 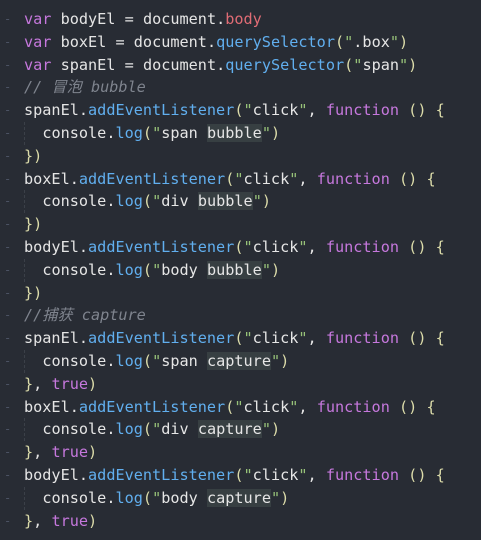 I want to click on code-line: console.log("body capture"), so click(x=156, y=498).